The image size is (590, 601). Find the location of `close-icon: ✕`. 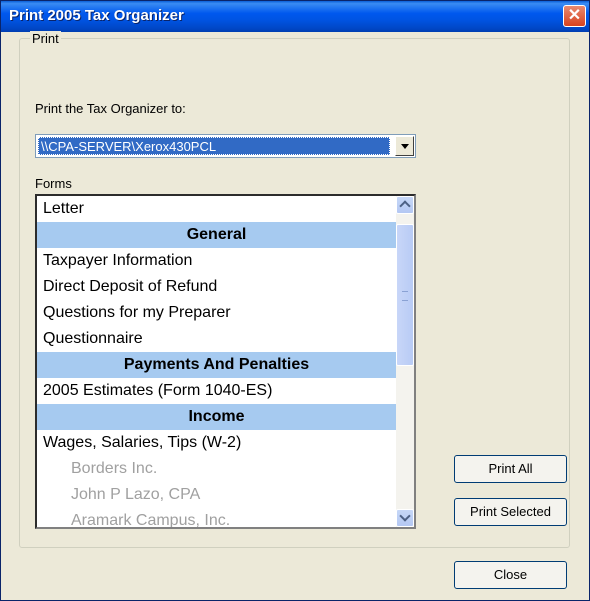

close-icon: ✕ is located at coordinates (574, 15).